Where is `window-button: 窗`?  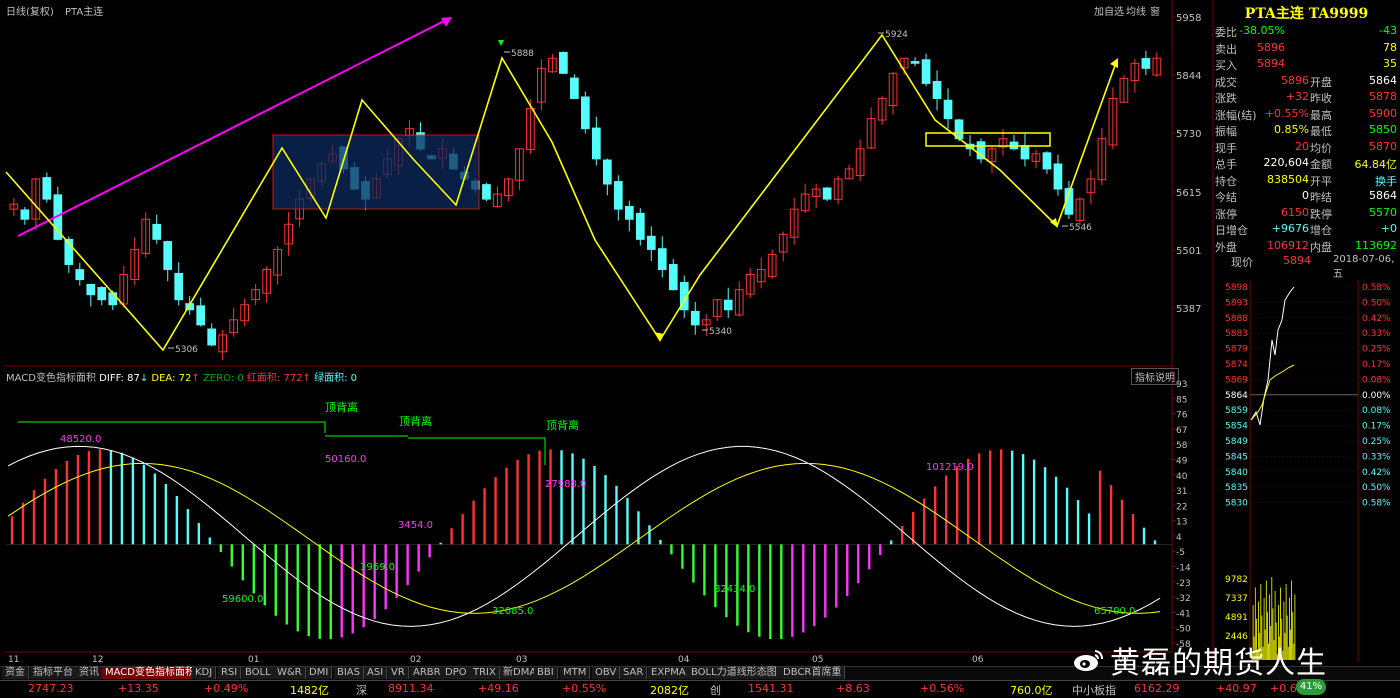
window-button: 窗 is located at coordinates (1155, 10).